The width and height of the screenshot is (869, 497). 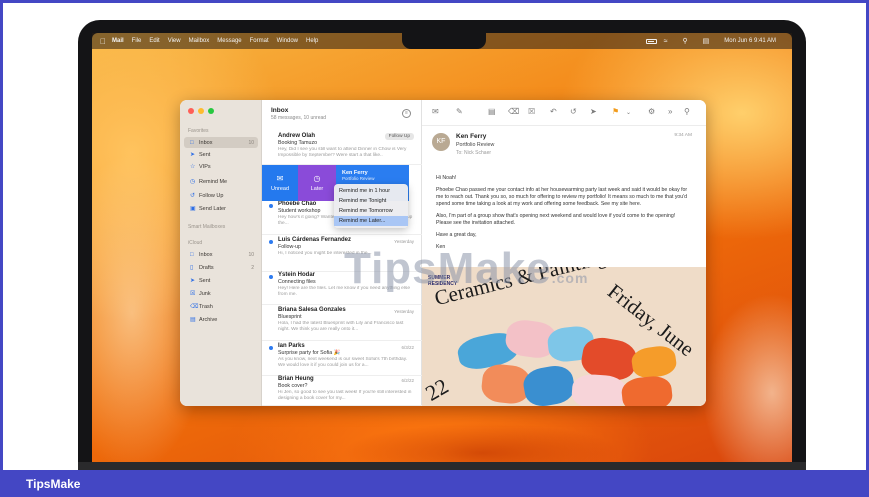 I want to click on email-paragraph: Have a great day,, so click(x=456, y=235).